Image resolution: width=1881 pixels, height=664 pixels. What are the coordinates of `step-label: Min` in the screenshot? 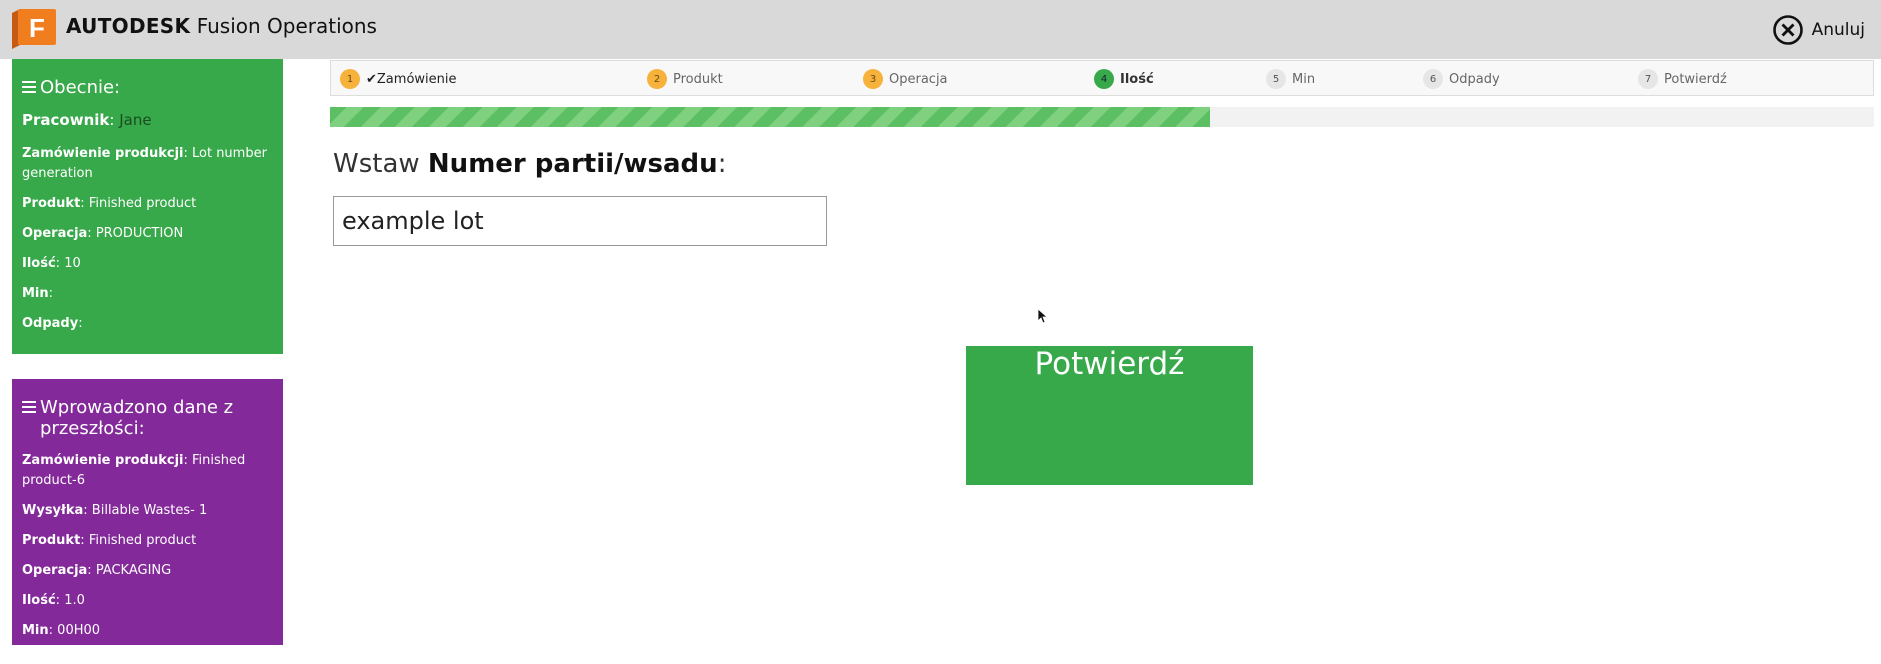 It's located at (1304, 79).